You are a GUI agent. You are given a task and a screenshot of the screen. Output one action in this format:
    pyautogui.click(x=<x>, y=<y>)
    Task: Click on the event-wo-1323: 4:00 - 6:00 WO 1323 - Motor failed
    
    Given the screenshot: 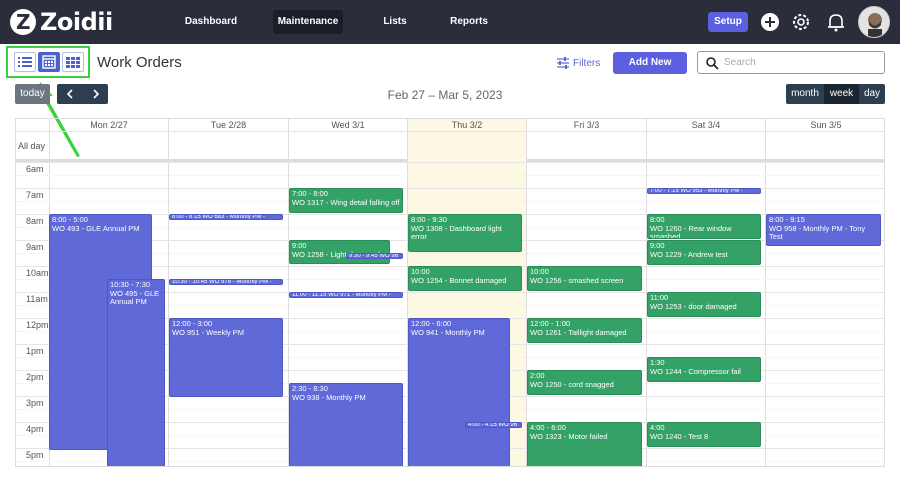 What is the action you would take?
    pyautogui.click(x=584, y=444)
    